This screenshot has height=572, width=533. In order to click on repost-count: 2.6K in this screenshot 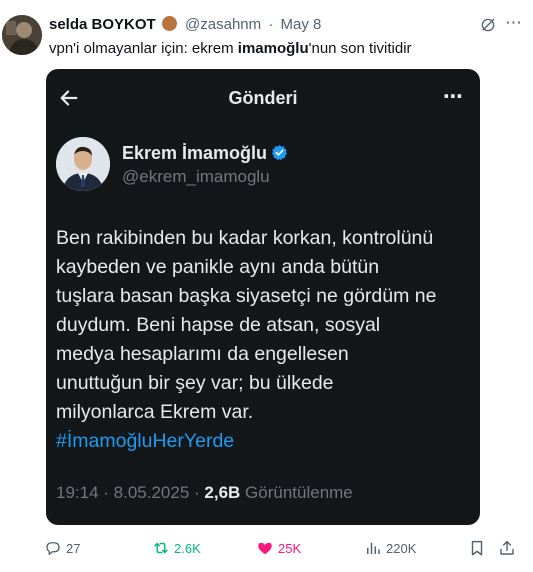, I will do `click(187, 548)`.